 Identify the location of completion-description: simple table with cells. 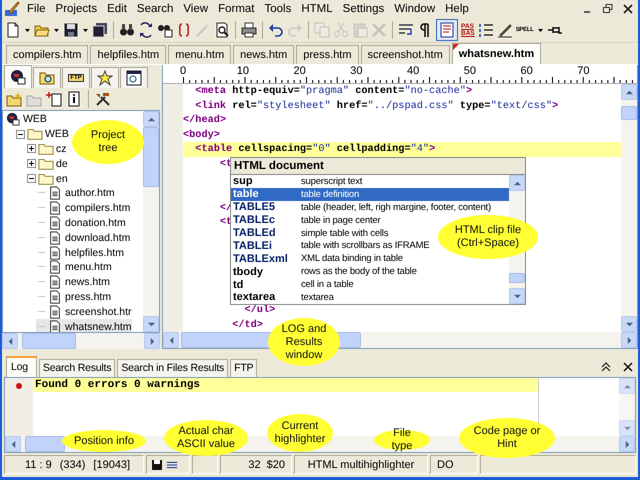
(344, 233).